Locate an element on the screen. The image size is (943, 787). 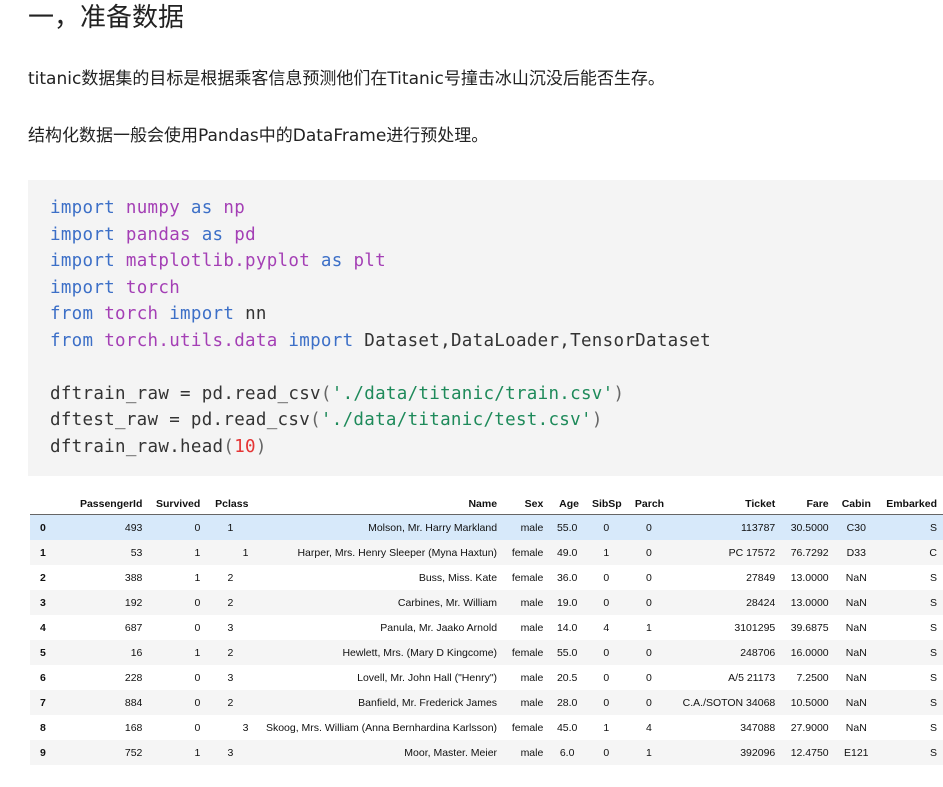
column-header: PassengerId is located at coordinates (111, 503).